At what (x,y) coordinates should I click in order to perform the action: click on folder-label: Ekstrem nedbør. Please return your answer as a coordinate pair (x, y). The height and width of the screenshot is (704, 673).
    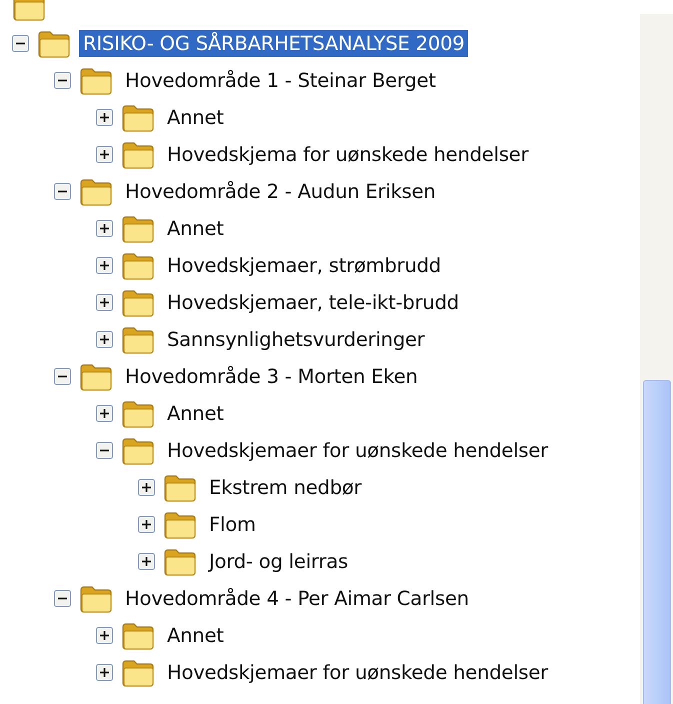
    Looking at the image, I should click on (285, 487).